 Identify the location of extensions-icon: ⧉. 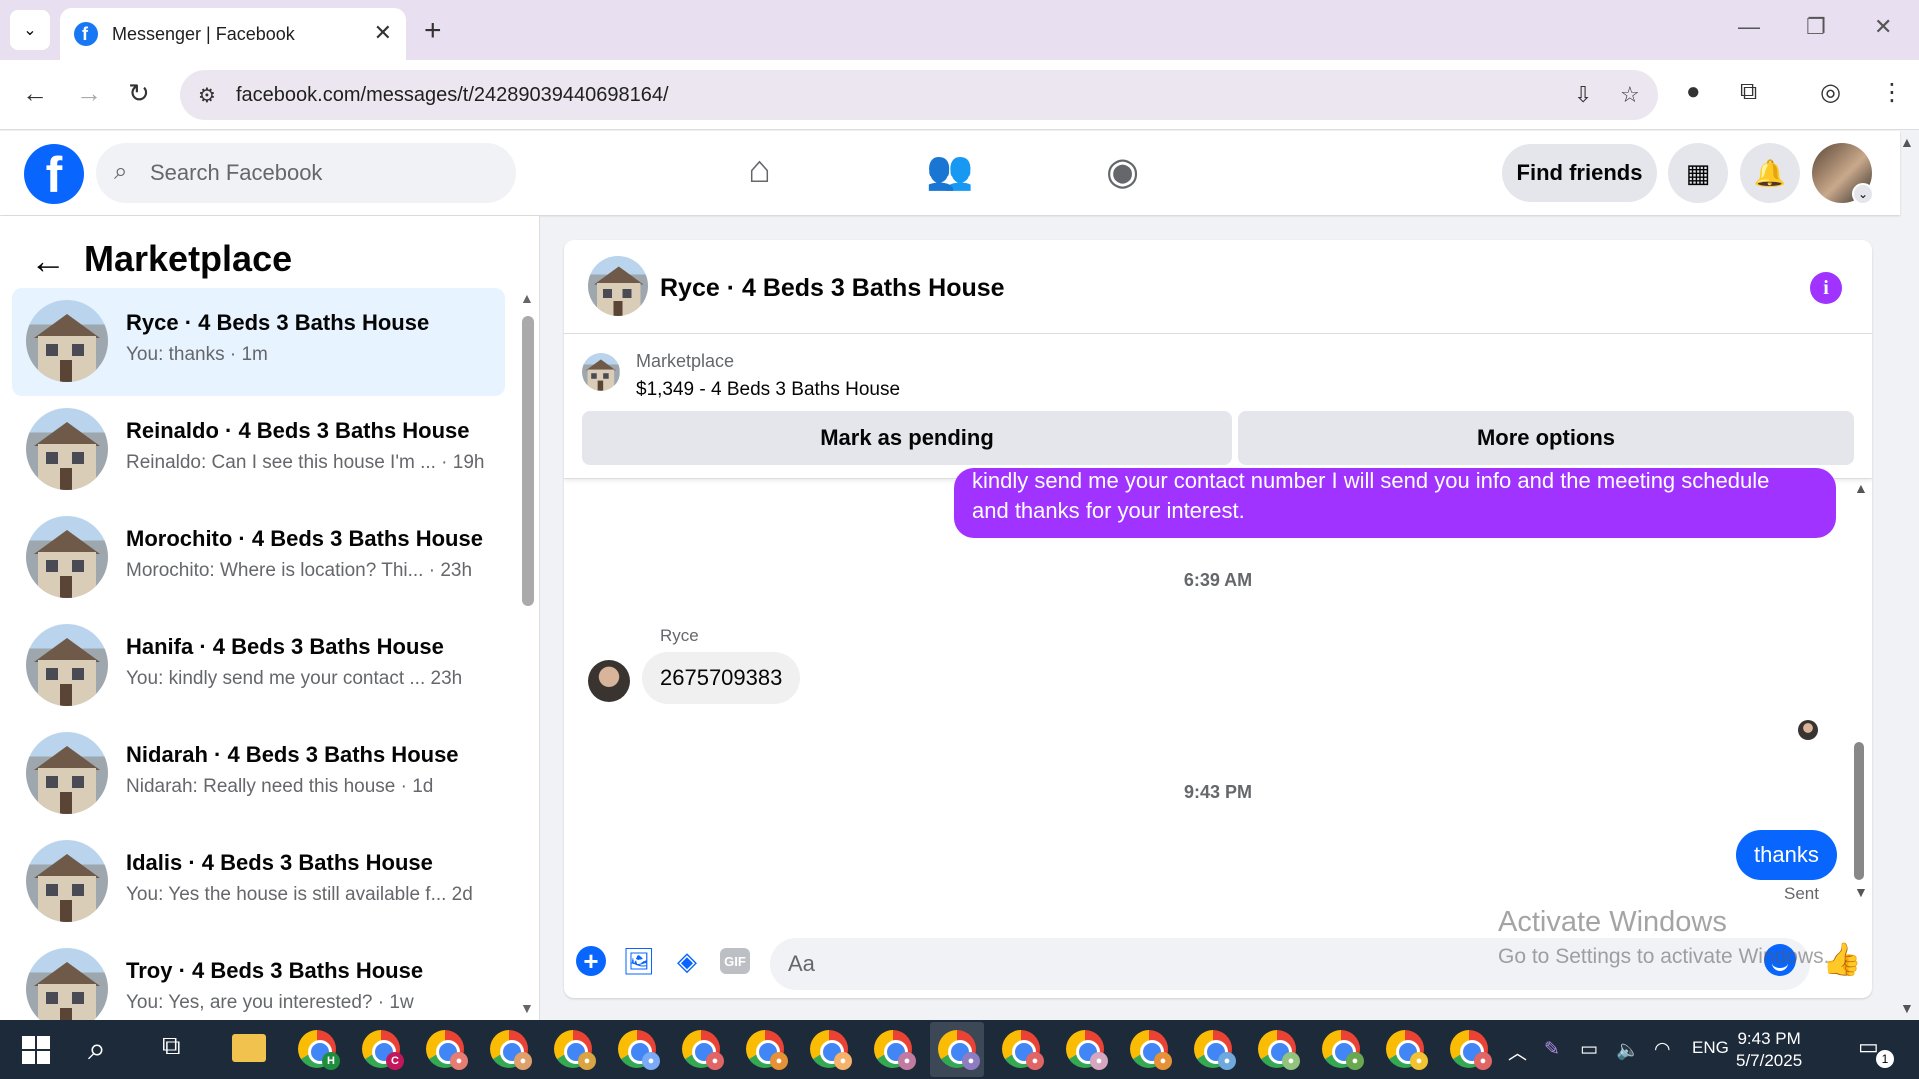
(1748, 92).